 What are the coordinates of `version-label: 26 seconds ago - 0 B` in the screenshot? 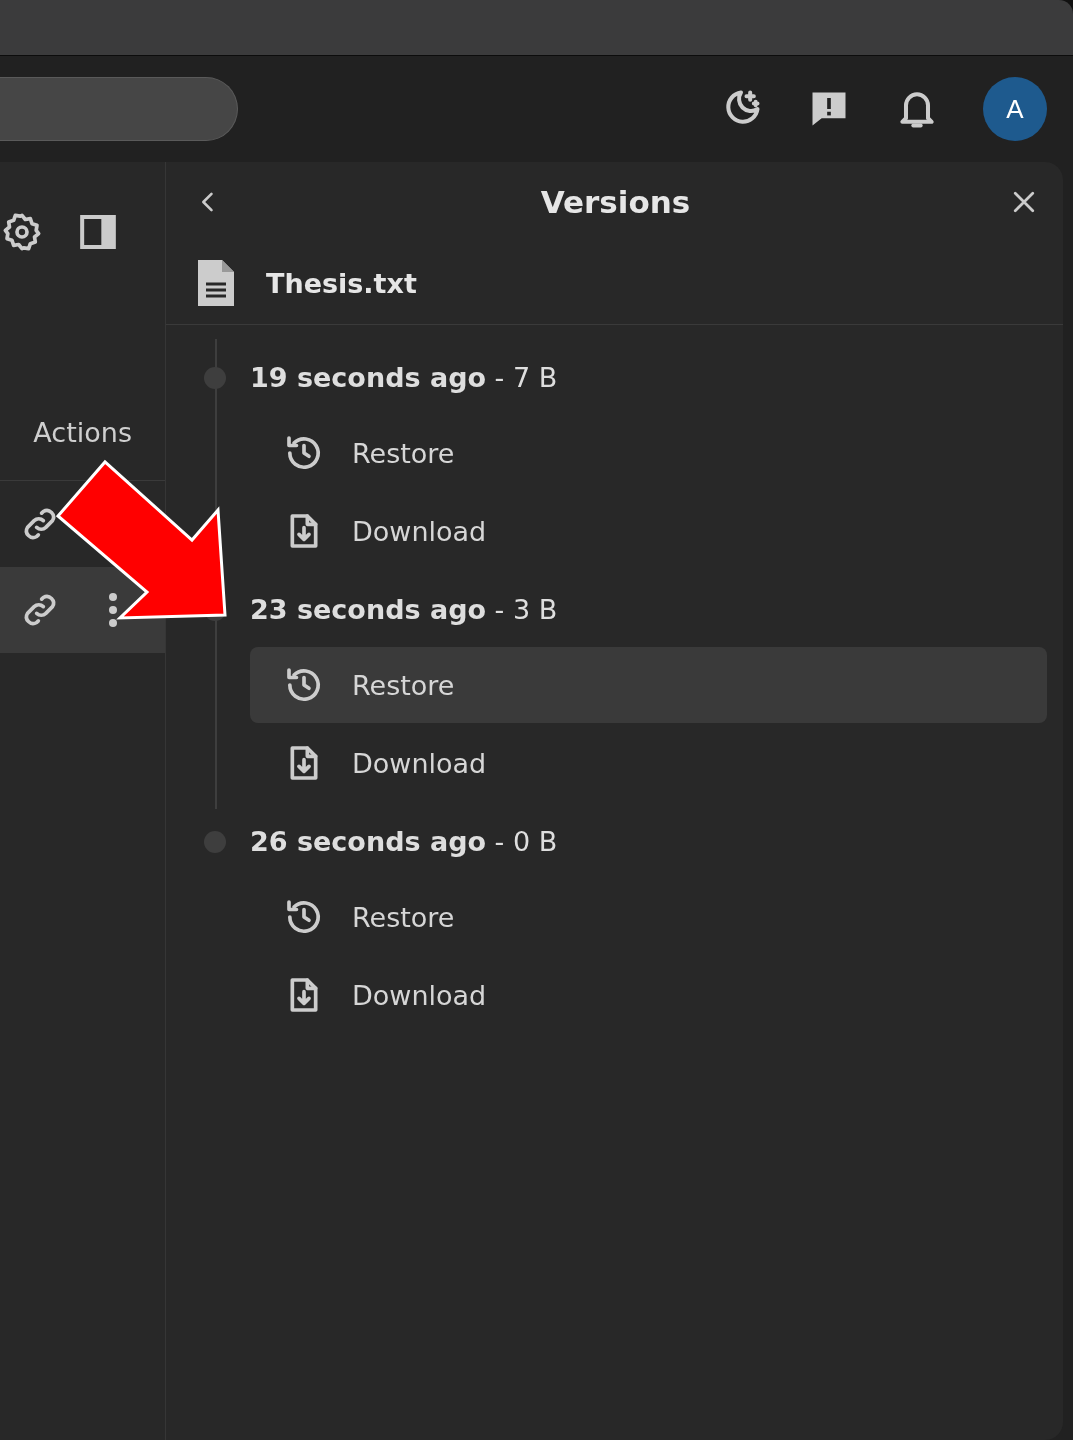 It's located at (404, 841).